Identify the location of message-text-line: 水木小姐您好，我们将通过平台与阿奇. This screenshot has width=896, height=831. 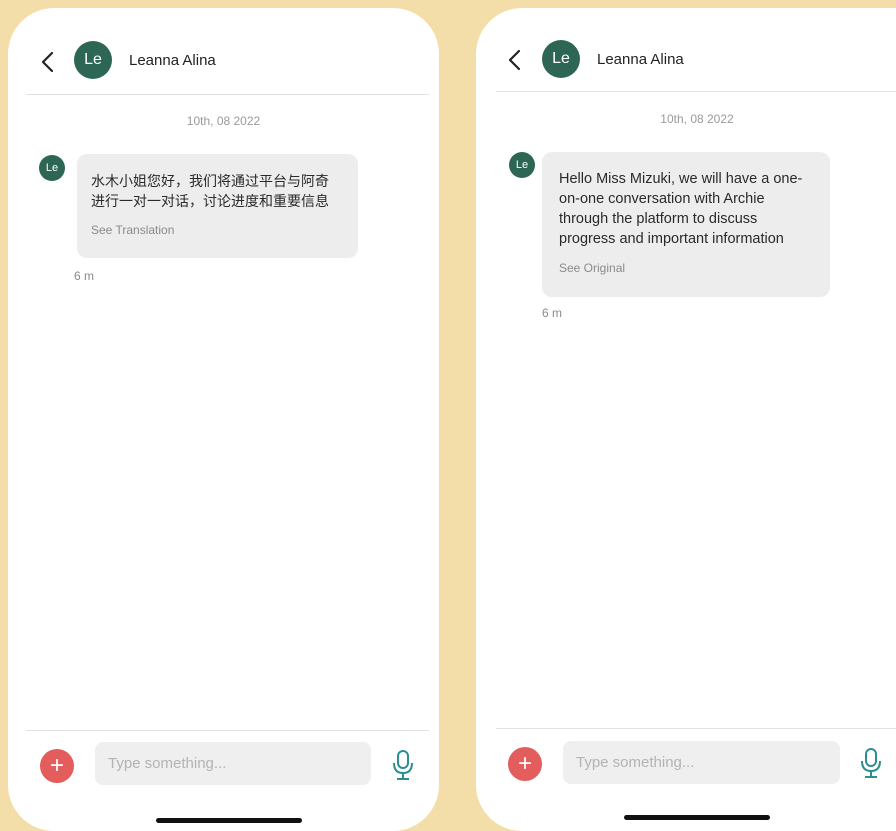
(210, 181).